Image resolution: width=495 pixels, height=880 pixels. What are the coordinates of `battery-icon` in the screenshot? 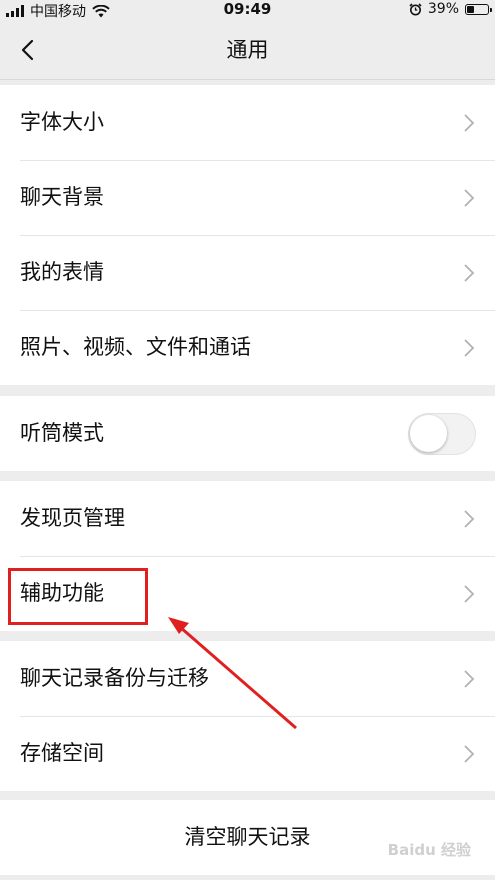 It's located at (478, 9).